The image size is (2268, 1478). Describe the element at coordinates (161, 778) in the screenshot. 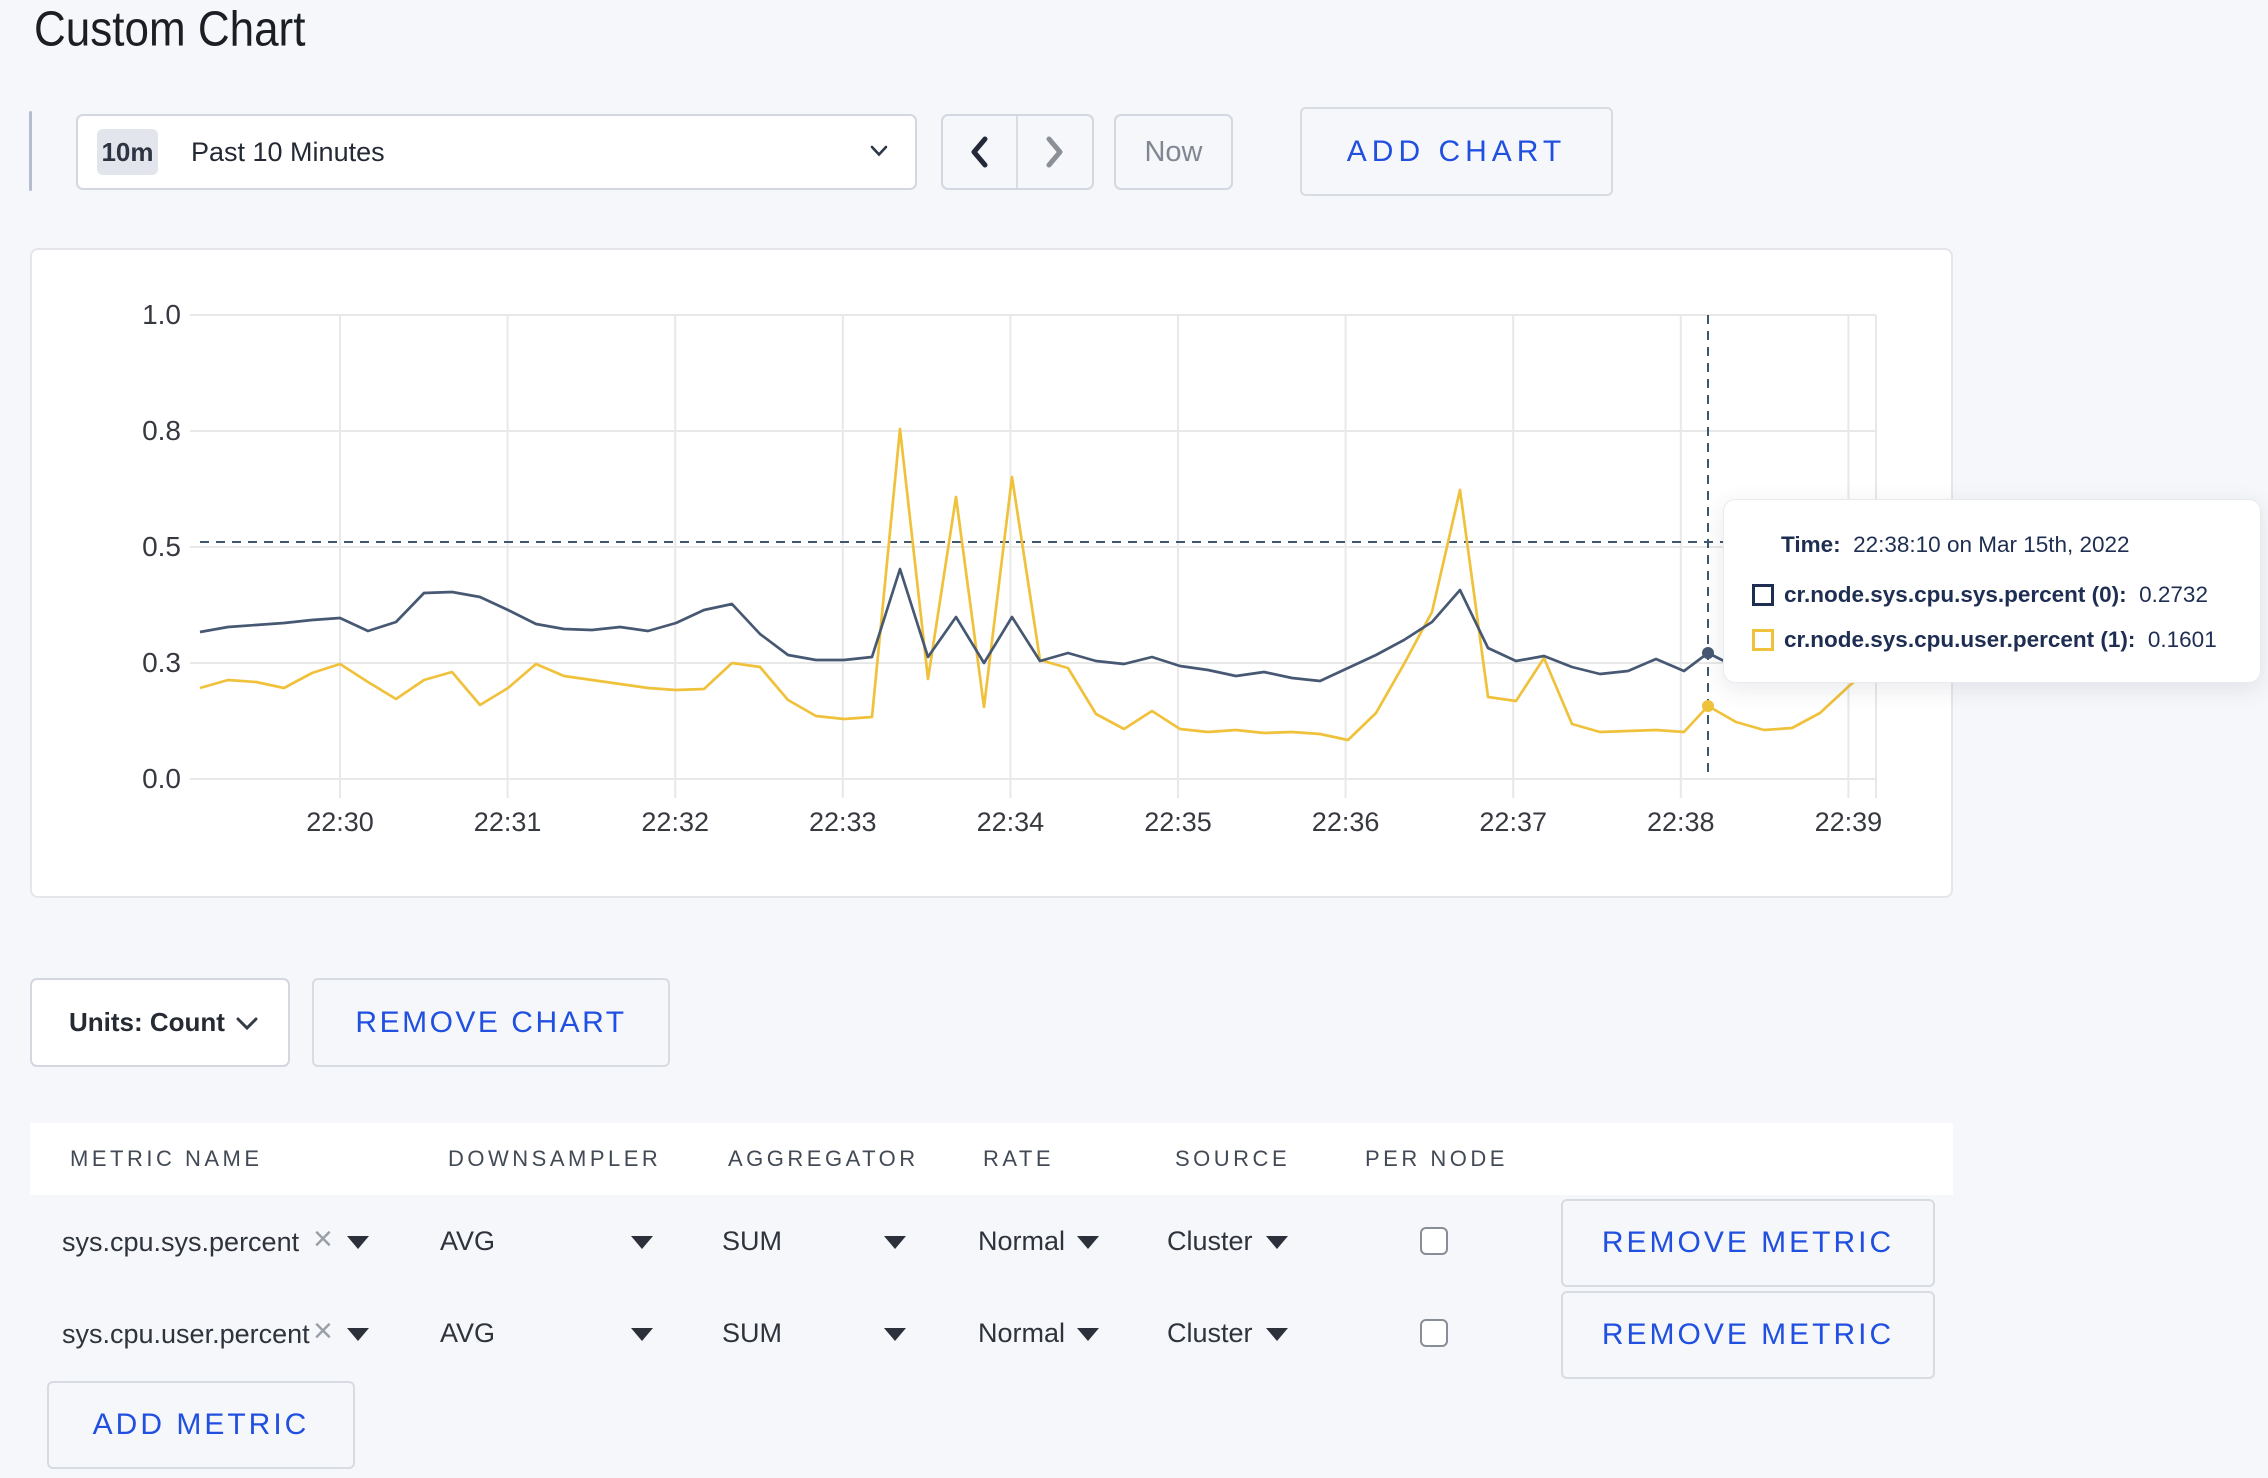

I see `svg-text: 0.0` at that location.